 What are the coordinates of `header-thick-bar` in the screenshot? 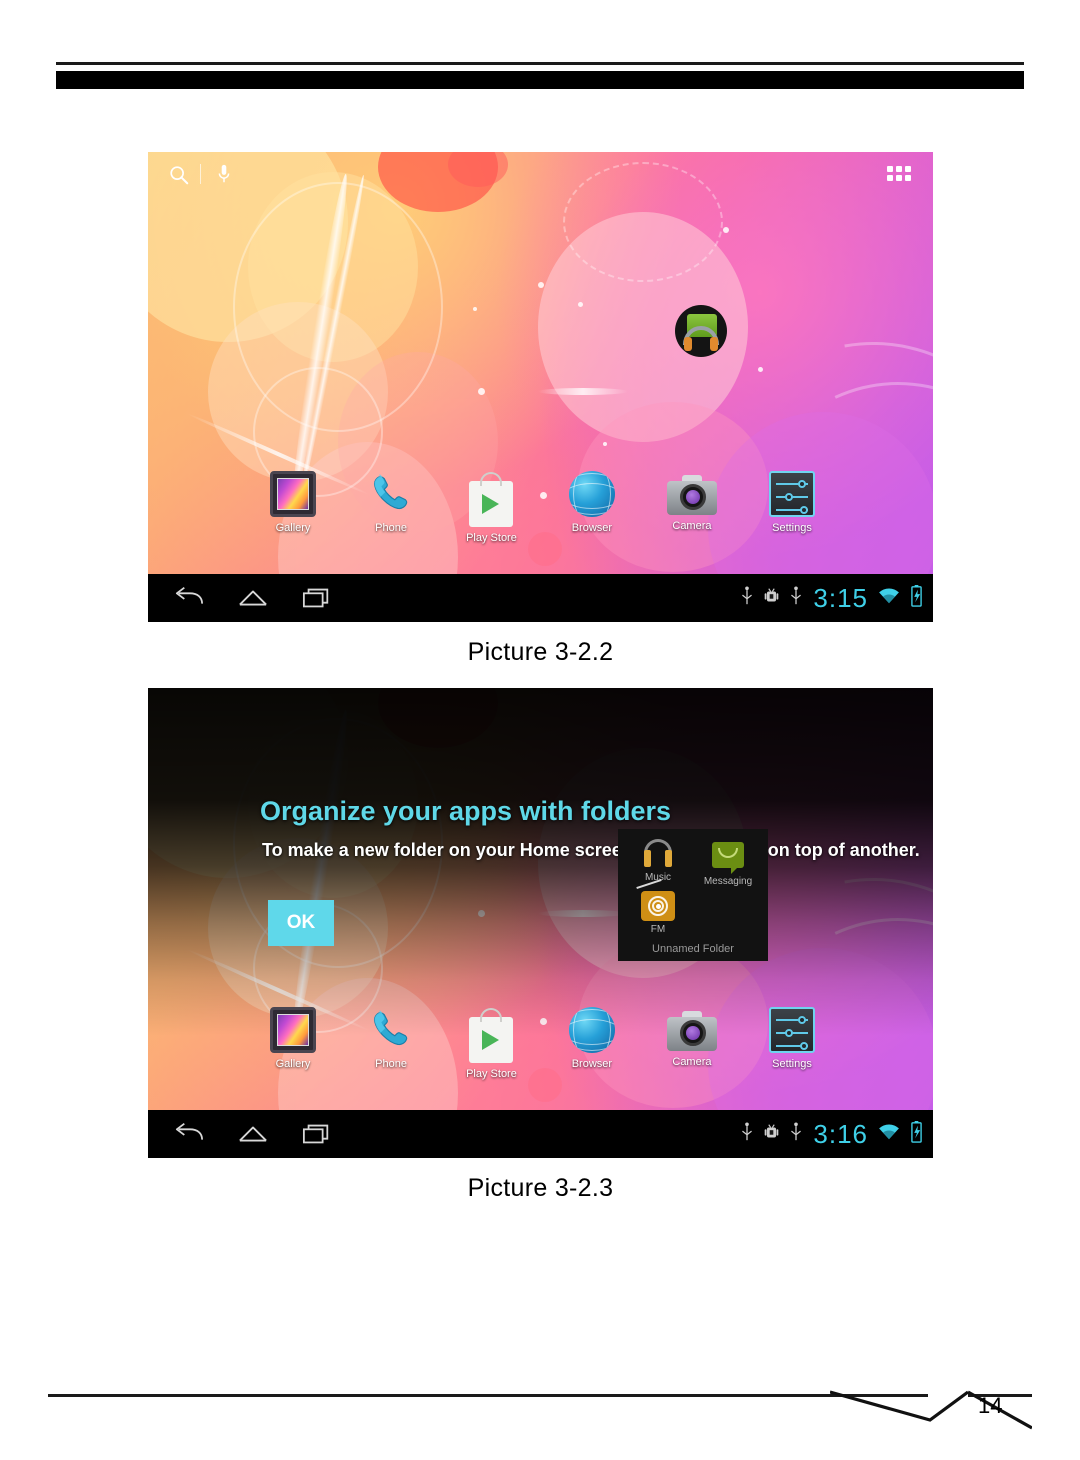 It's located at (540, 80).